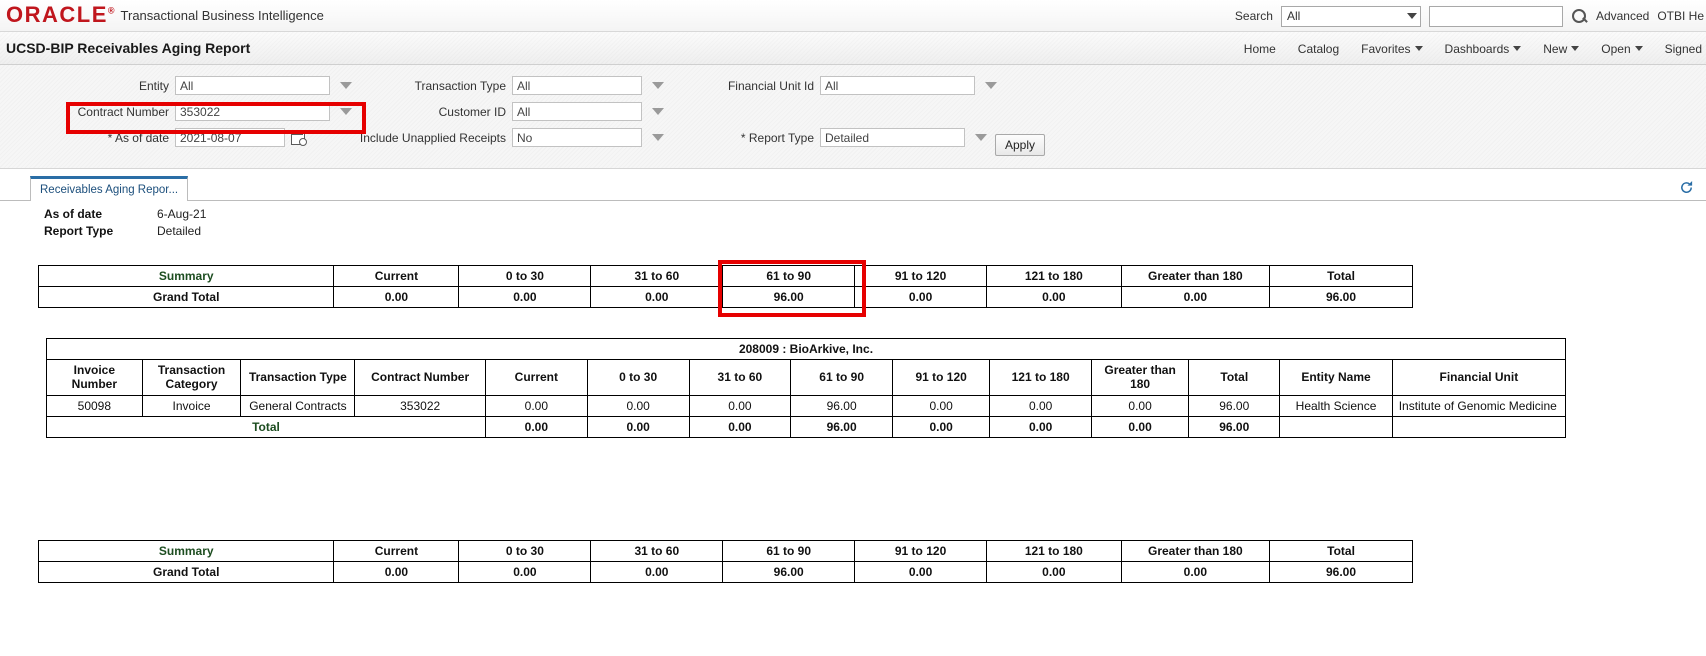 The height and width of the screenshot is (656, 1706). Describe the element at coordinates (1686, 187) in the screenshot. I see `refresh-icon` at that location.